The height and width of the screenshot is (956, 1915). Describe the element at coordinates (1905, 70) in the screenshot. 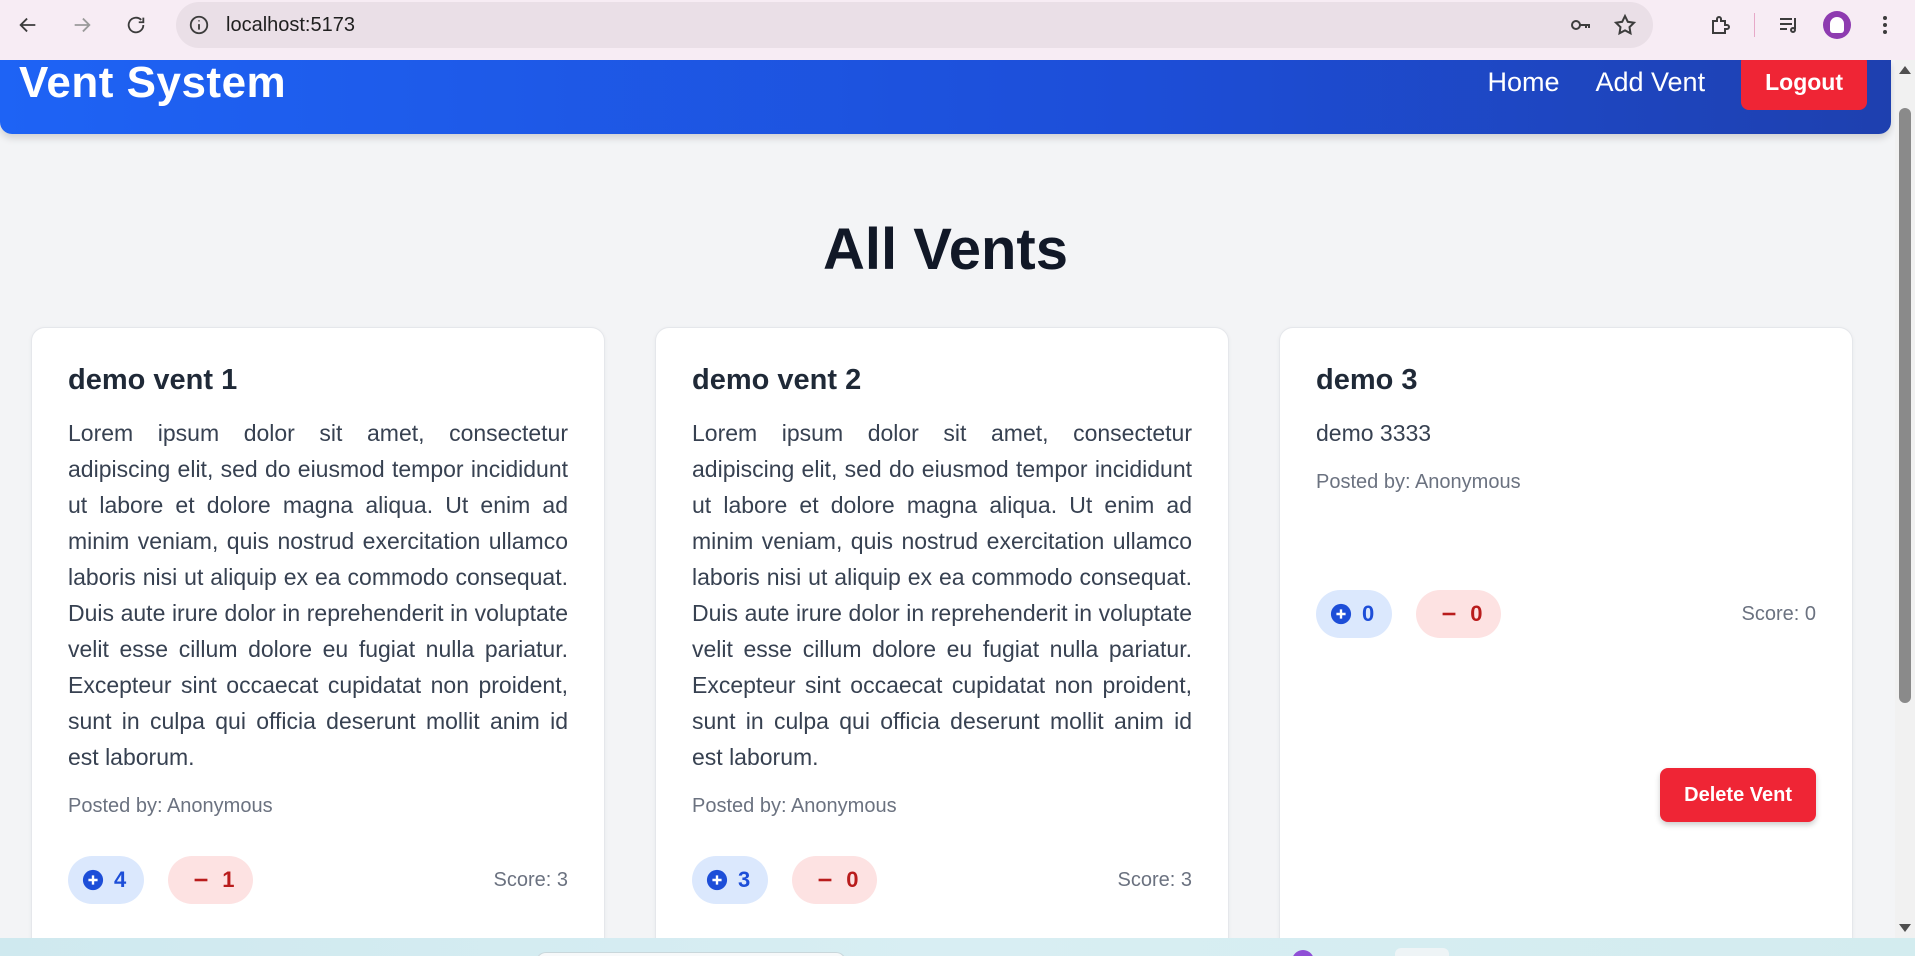

I see `scroll-up-arrow-icon` at that location.